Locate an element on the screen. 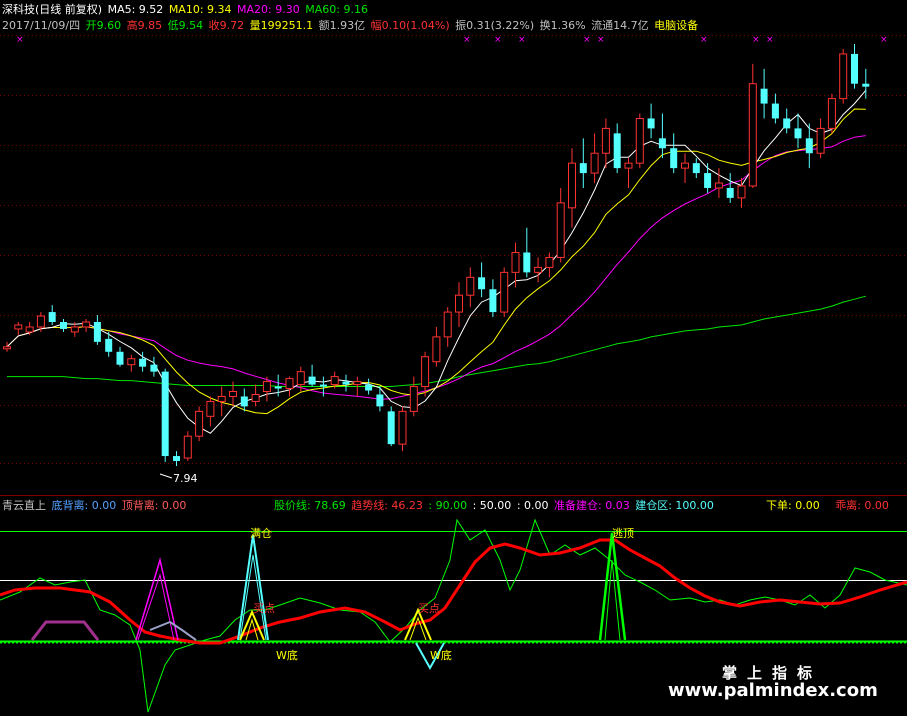  watermark-url: www.palmindex.com is located at coordinates (773, 690).